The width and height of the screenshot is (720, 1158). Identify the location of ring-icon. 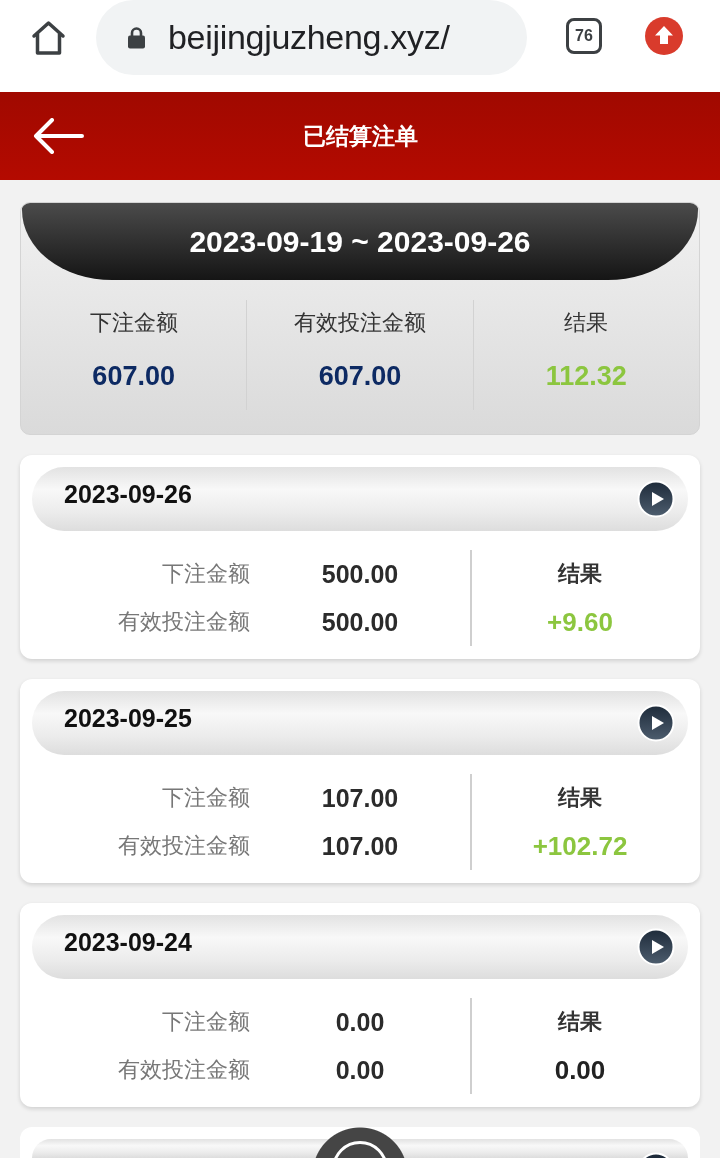
(360, 1149).